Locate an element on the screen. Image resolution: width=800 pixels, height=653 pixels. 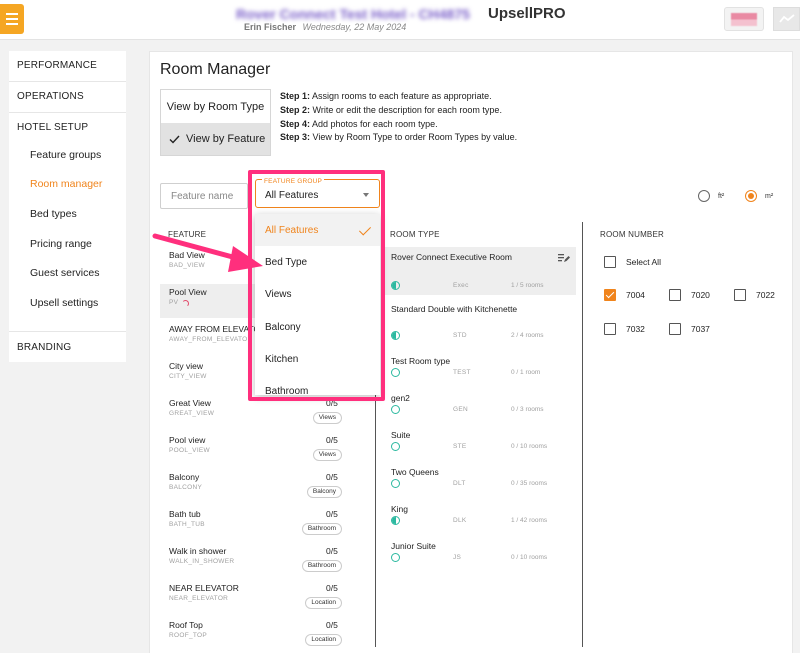
sidebar-item-guest-services: Guest services is located at coordinates (64, 273).